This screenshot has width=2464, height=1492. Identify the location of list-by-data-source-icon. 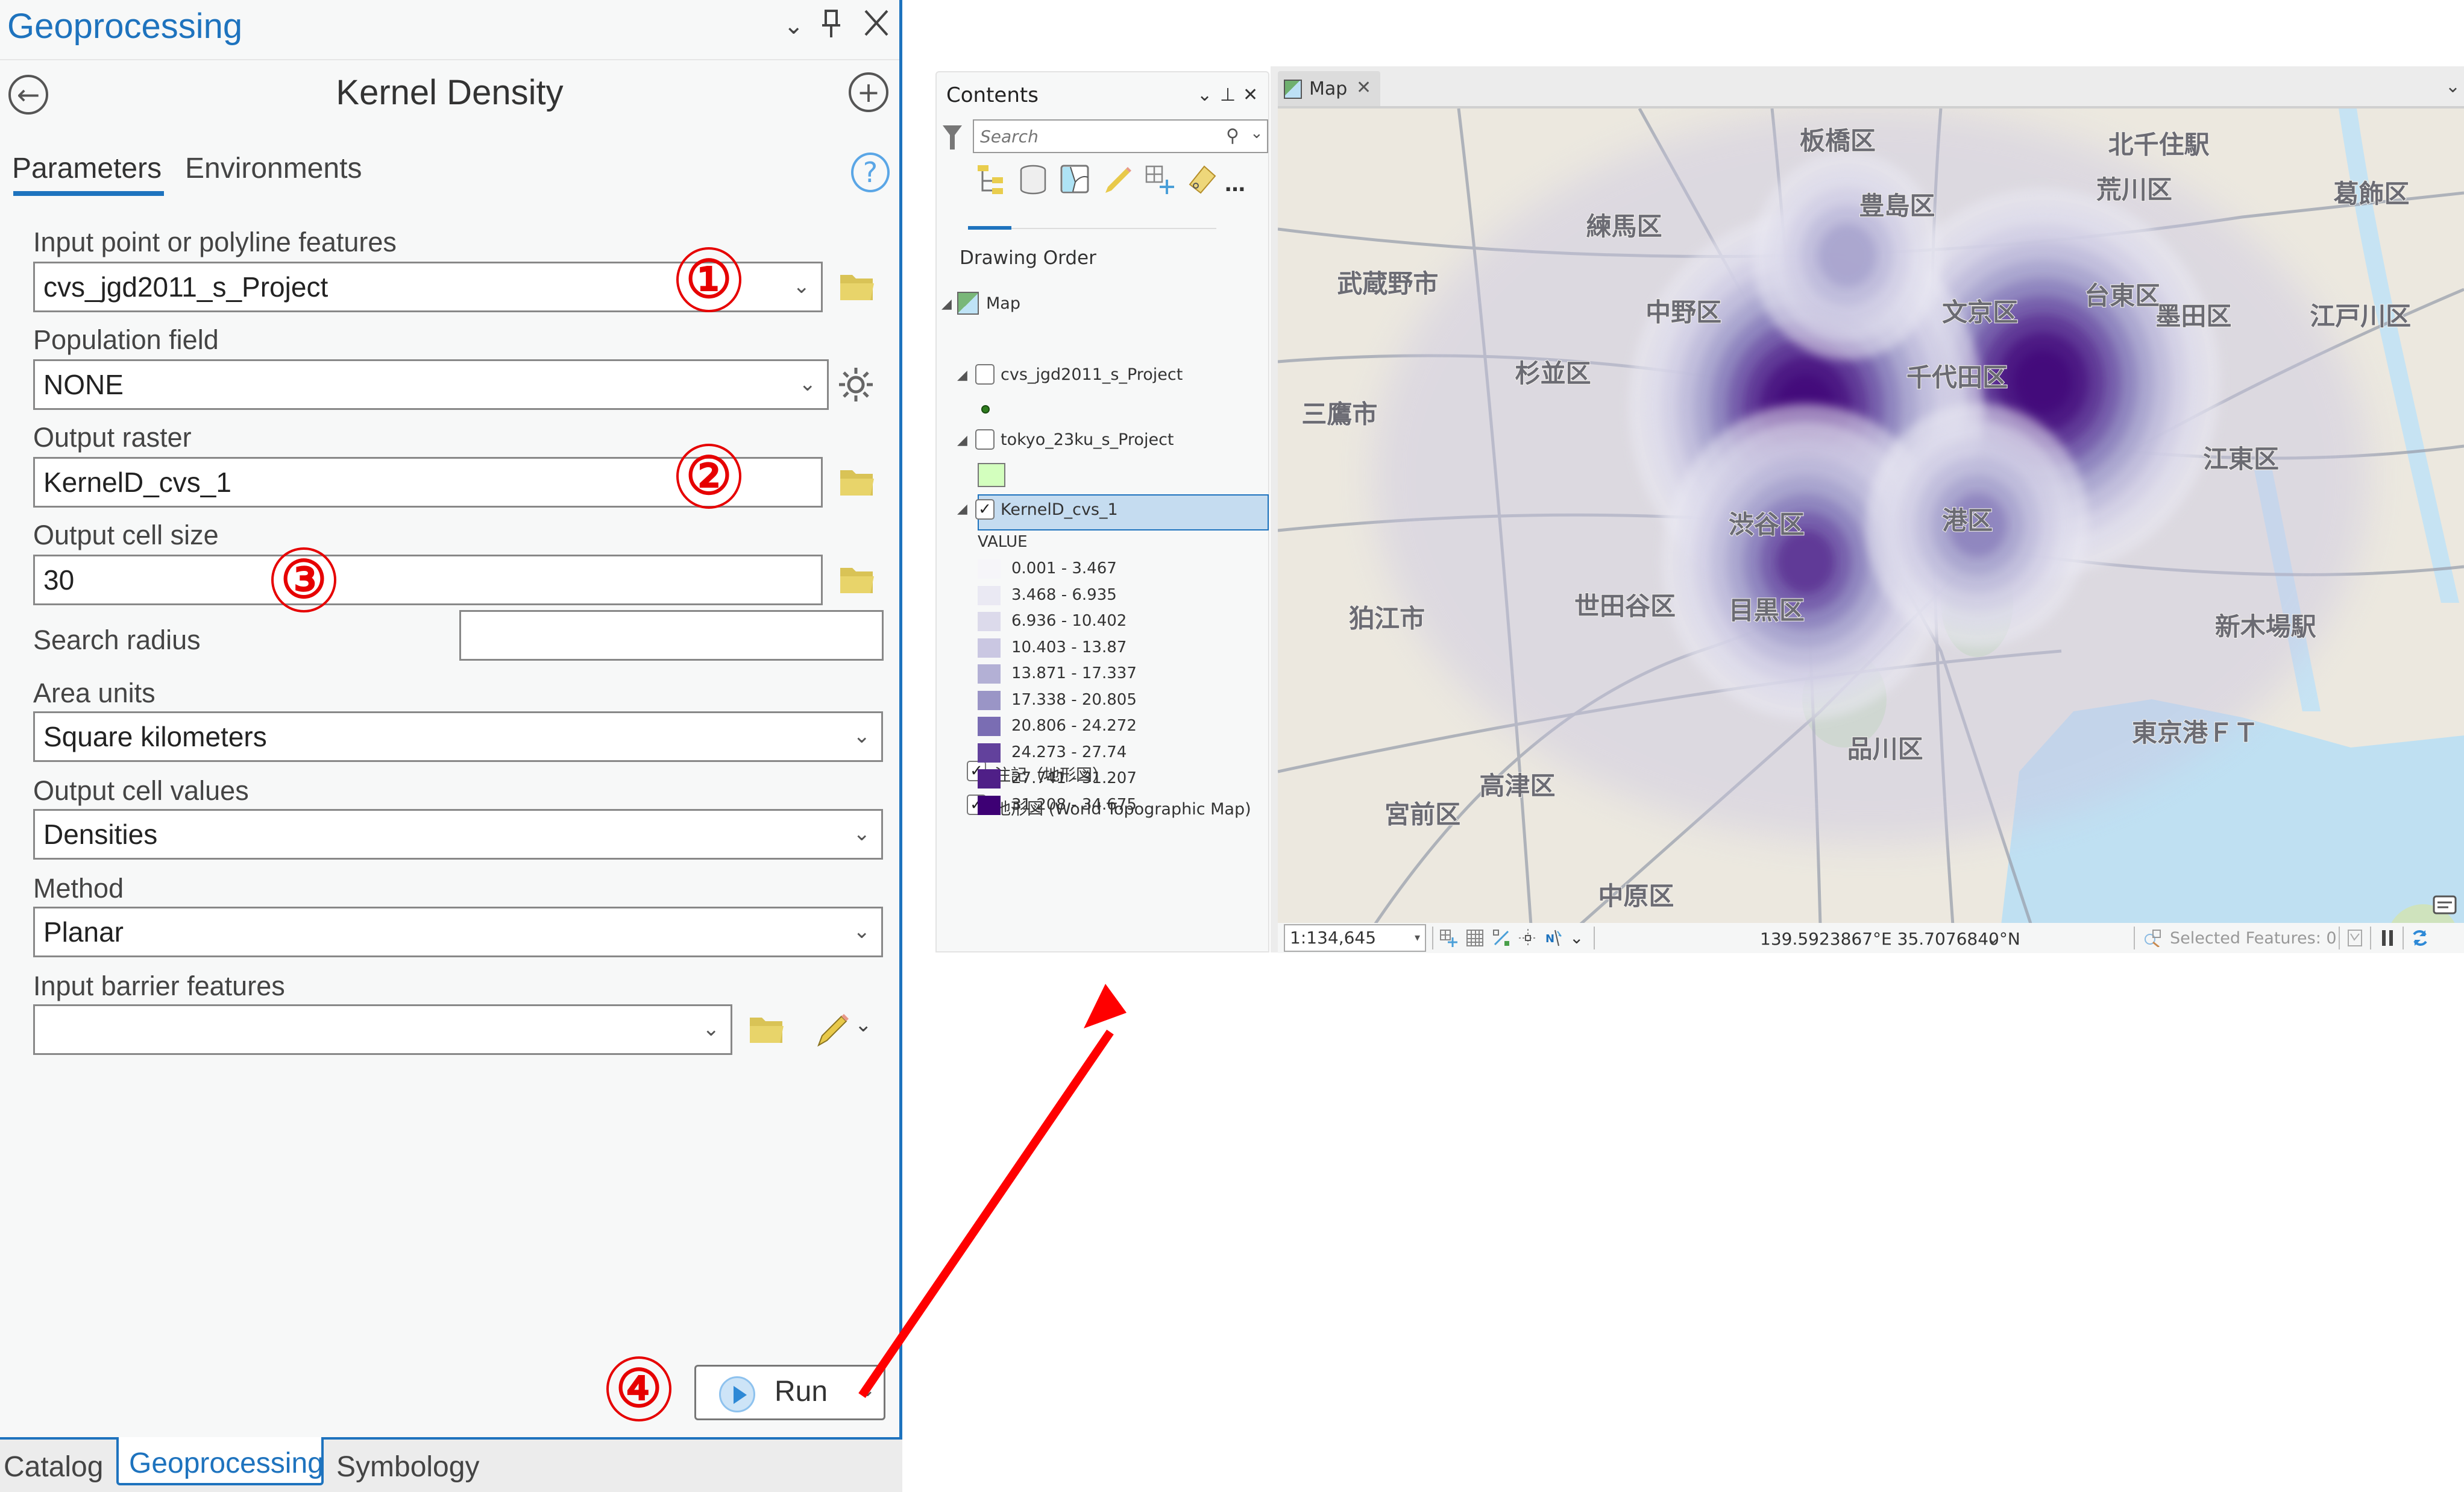
(1033, 179).